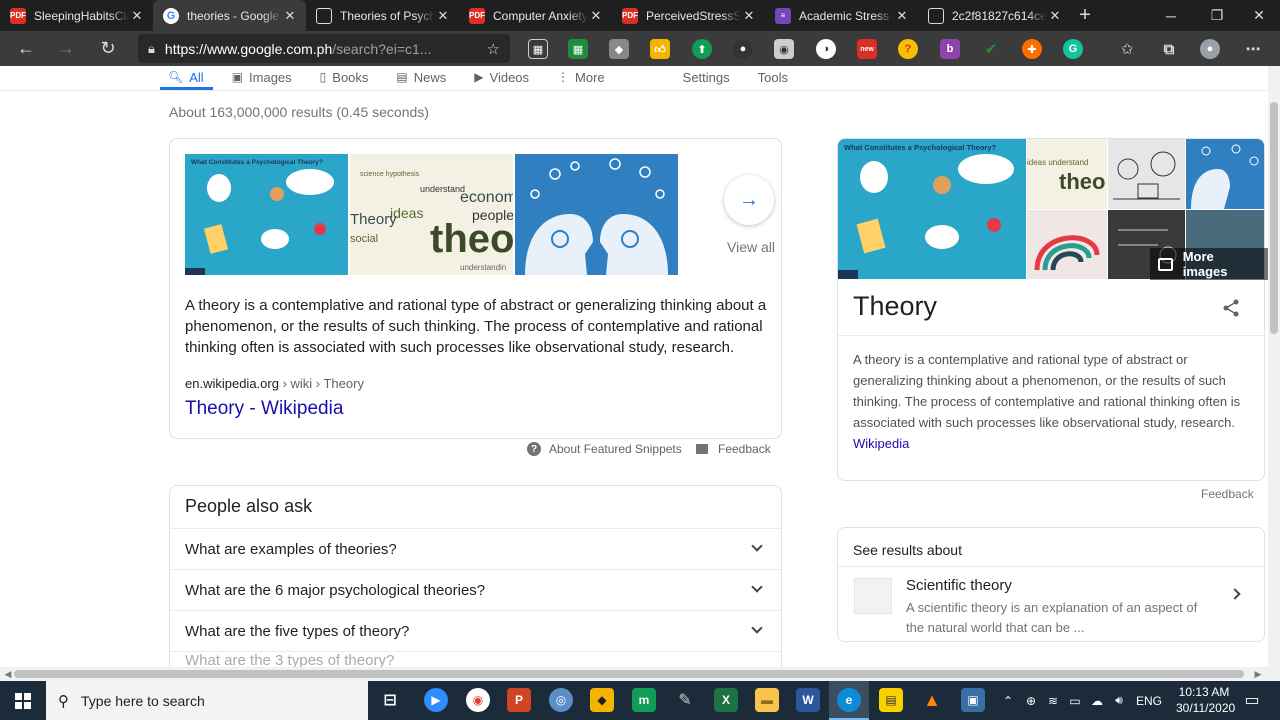  What do you see at coordinates (501, 77) in the screenshot?
I see `tab-videos: ▶ Videos` at bounding box center [501, 77].